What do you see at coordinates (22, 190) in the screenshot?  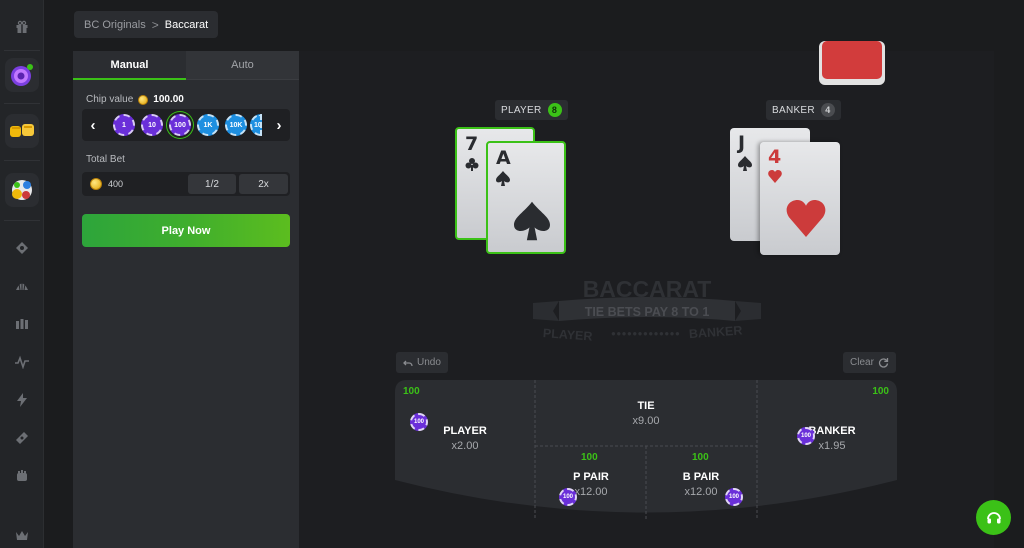 I see `bingo-balls-icon` at bounding box center [22, 190].